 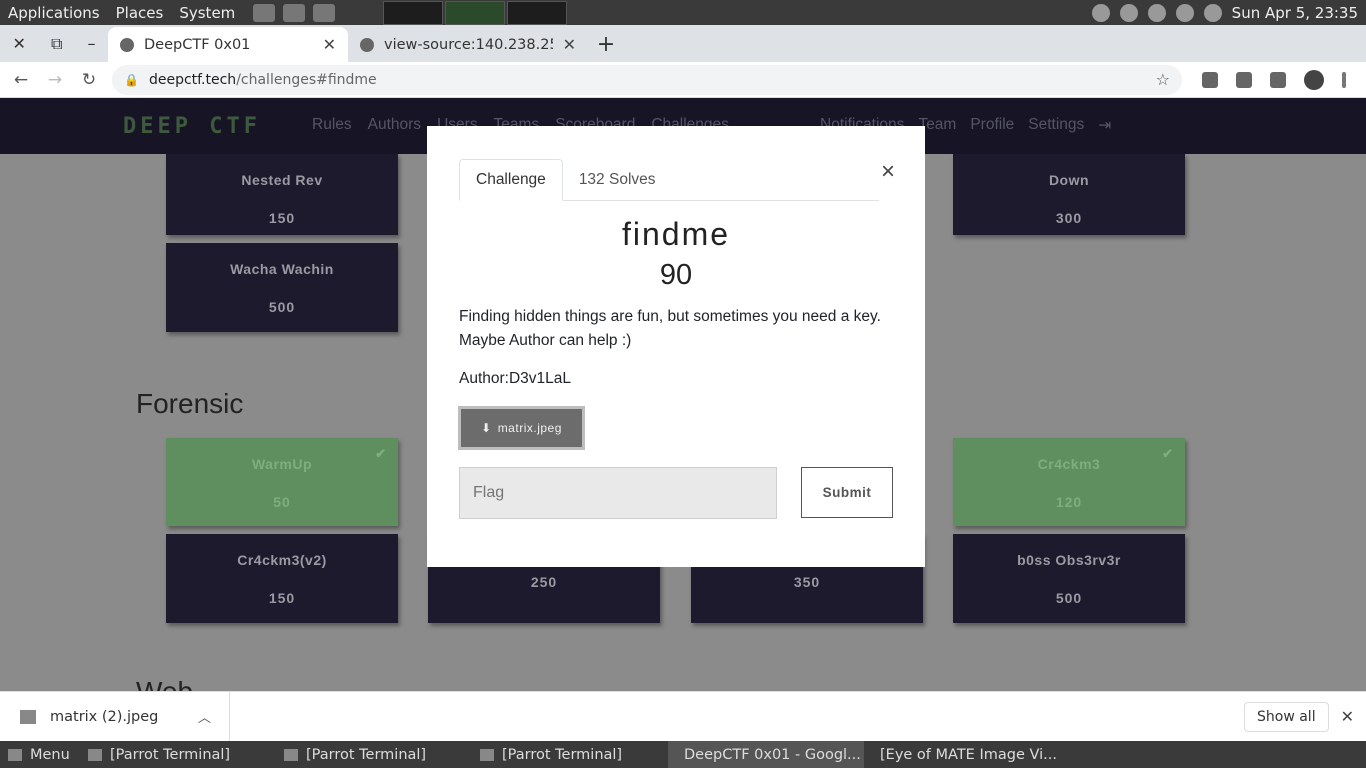 I want to click on launchers, so click(x=294, y=12).